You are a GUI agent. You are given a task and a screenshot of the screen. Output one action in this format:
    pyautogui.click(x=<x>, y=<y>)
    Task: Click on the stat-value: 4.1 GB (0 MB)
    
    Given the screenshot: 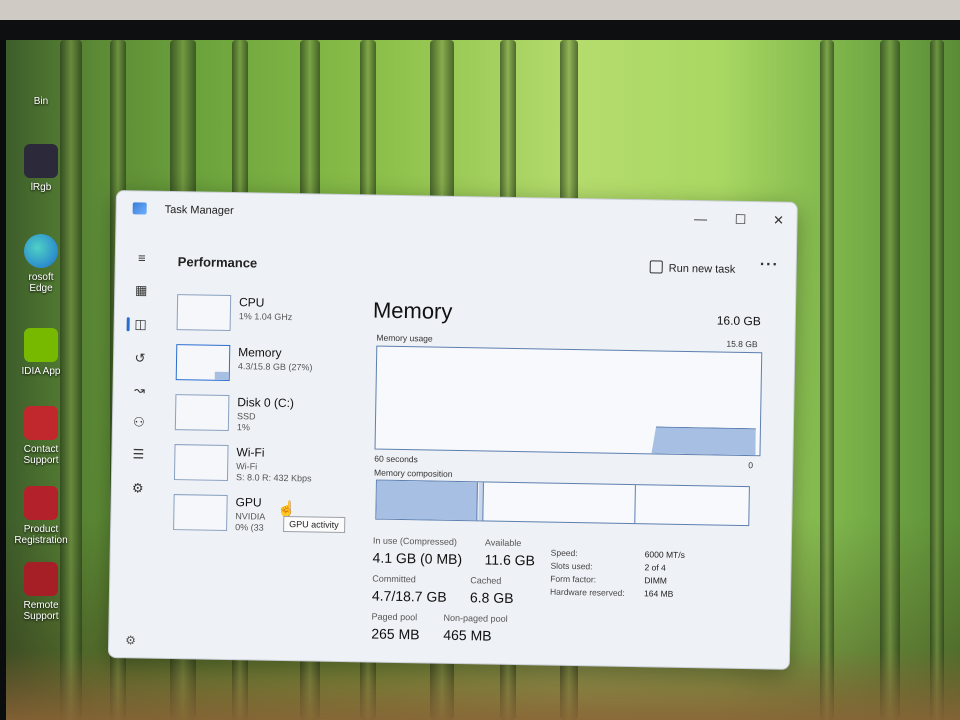 What is the action you would take?
    pyautogui.click(x=417, y=558)
    